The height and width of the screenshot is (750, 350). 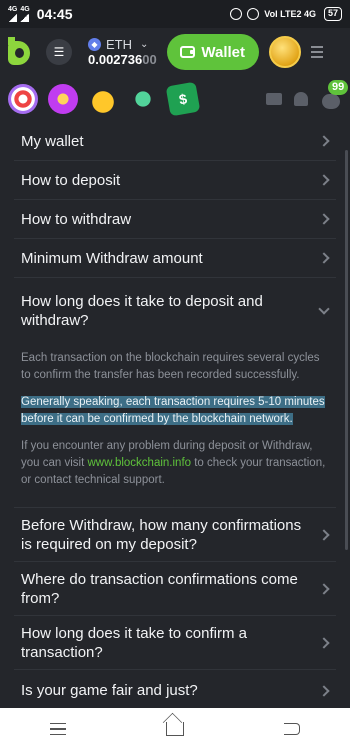 I want to click on network-label-2: 4G, so click(x=25, y=9).